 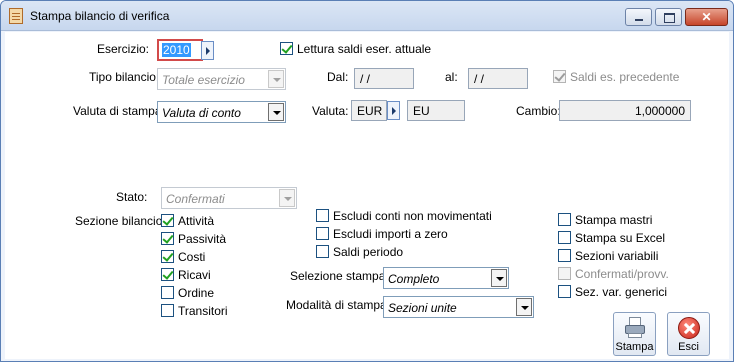 What do you see at coordinates (625, 110) in the screenshot?
I see `cambio-input: 1,000000` at bounding box center [625, 110].